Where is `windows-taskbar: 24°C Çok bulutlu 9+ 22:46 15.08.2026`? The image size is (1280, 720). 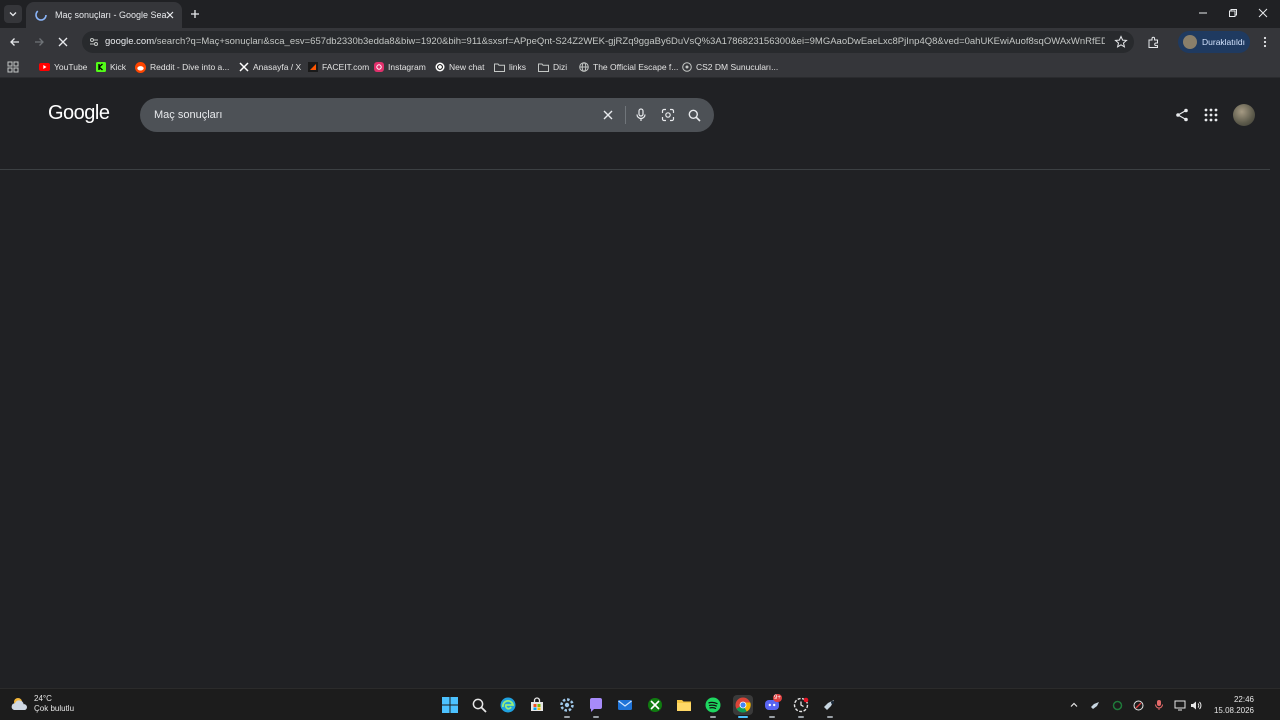
windows-taskbar: 24°C Çok bulutlu 9+ 22:46 15.08.2026 is located at coordinates (640, 704).